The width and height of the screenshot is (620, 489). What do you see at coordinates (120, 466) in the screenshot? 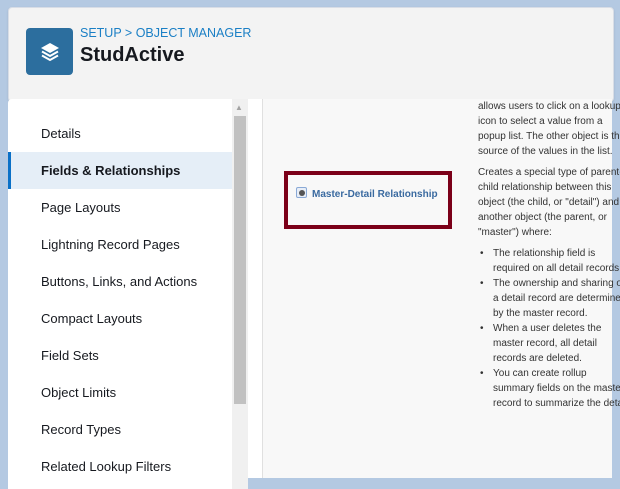
I see `sidebar-item-related-lookup-filters: Related Lookup Filters` at bounding box center [120, 466].